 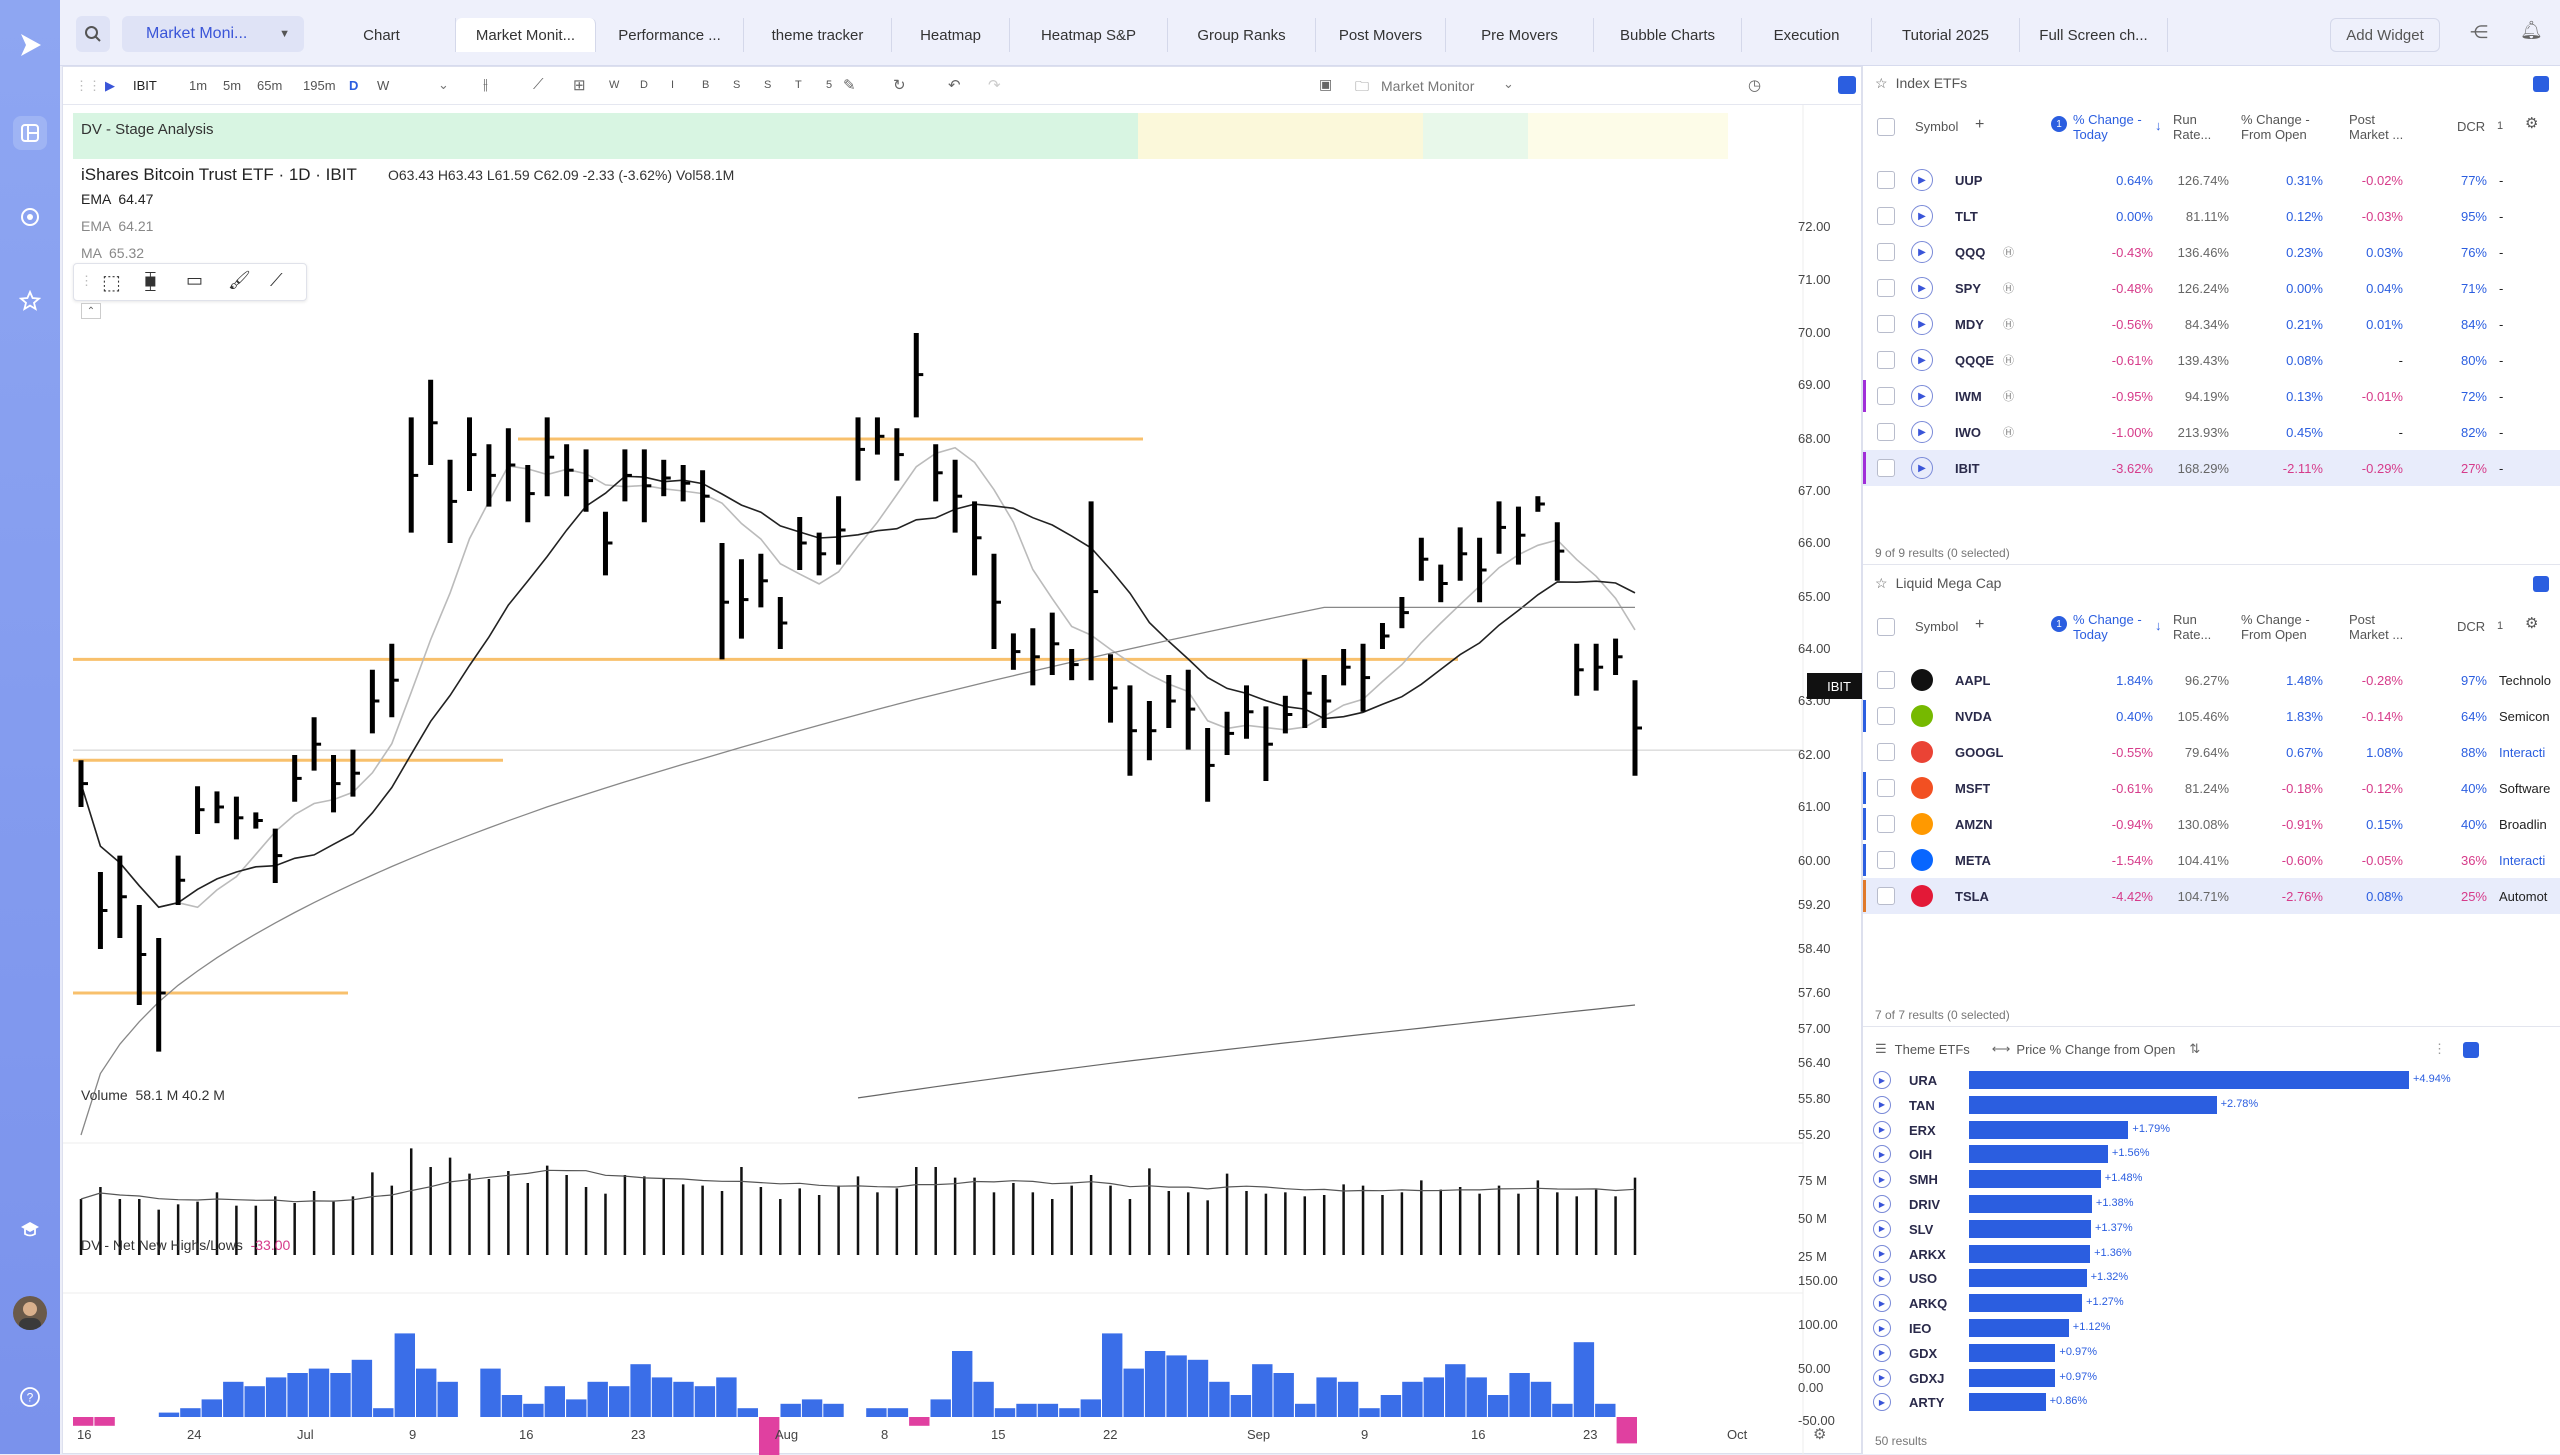 I want to click on star-icon, so click(x=30, y=301).